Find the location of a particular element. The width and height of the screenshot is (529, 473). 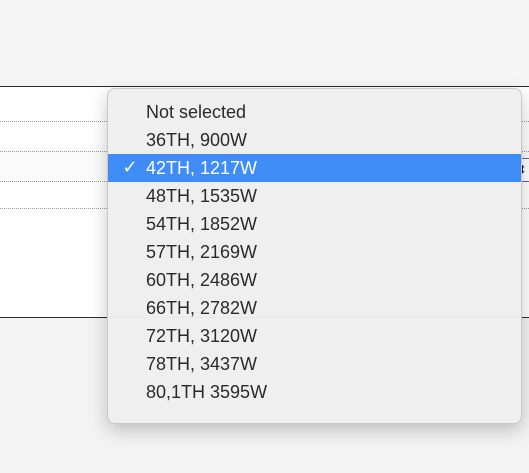

checkmark-icon: ✓ is located at coordinates (130, 167).